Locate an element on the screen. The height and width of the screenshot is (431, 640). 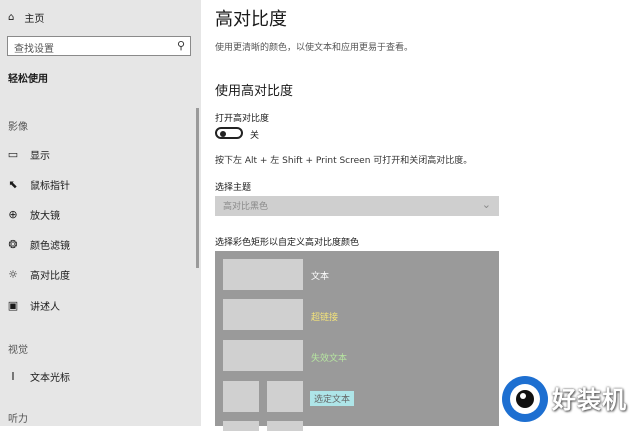
search-placeholder: 查找设置 is located at coordinates (34, 49).